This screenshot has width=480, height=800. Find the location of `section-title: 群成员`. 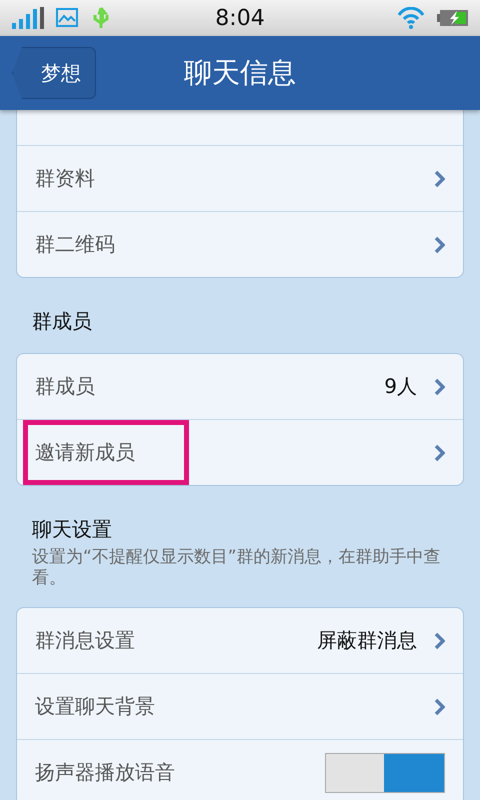

section-title: 群成员 is located at coordinates (62, 321).